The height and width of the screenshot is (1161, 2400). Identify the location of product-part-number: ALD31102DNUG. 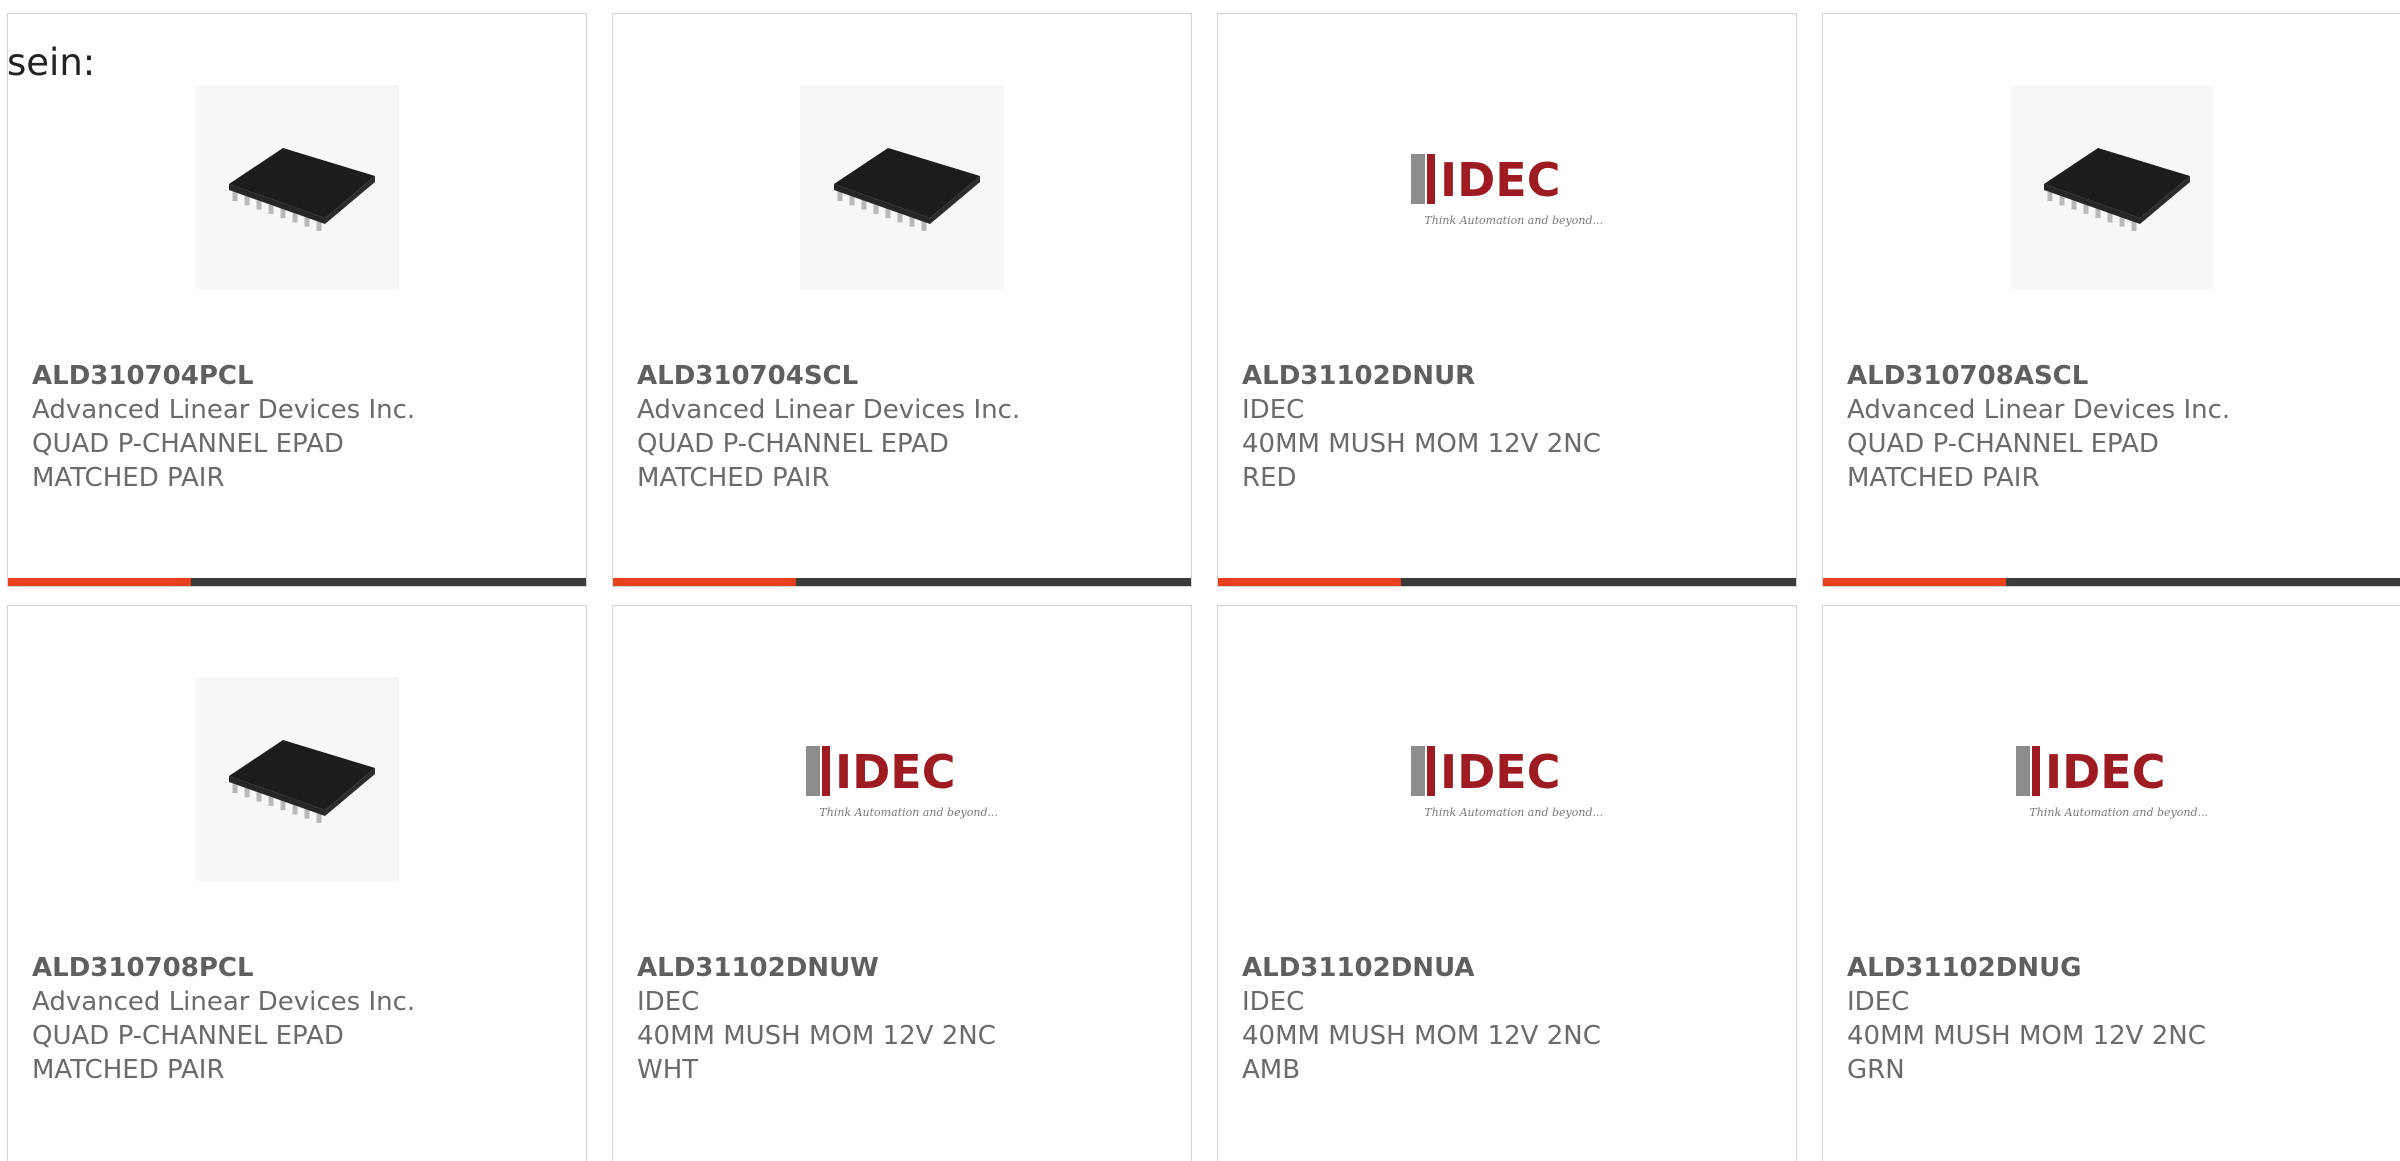
(2112, 968).